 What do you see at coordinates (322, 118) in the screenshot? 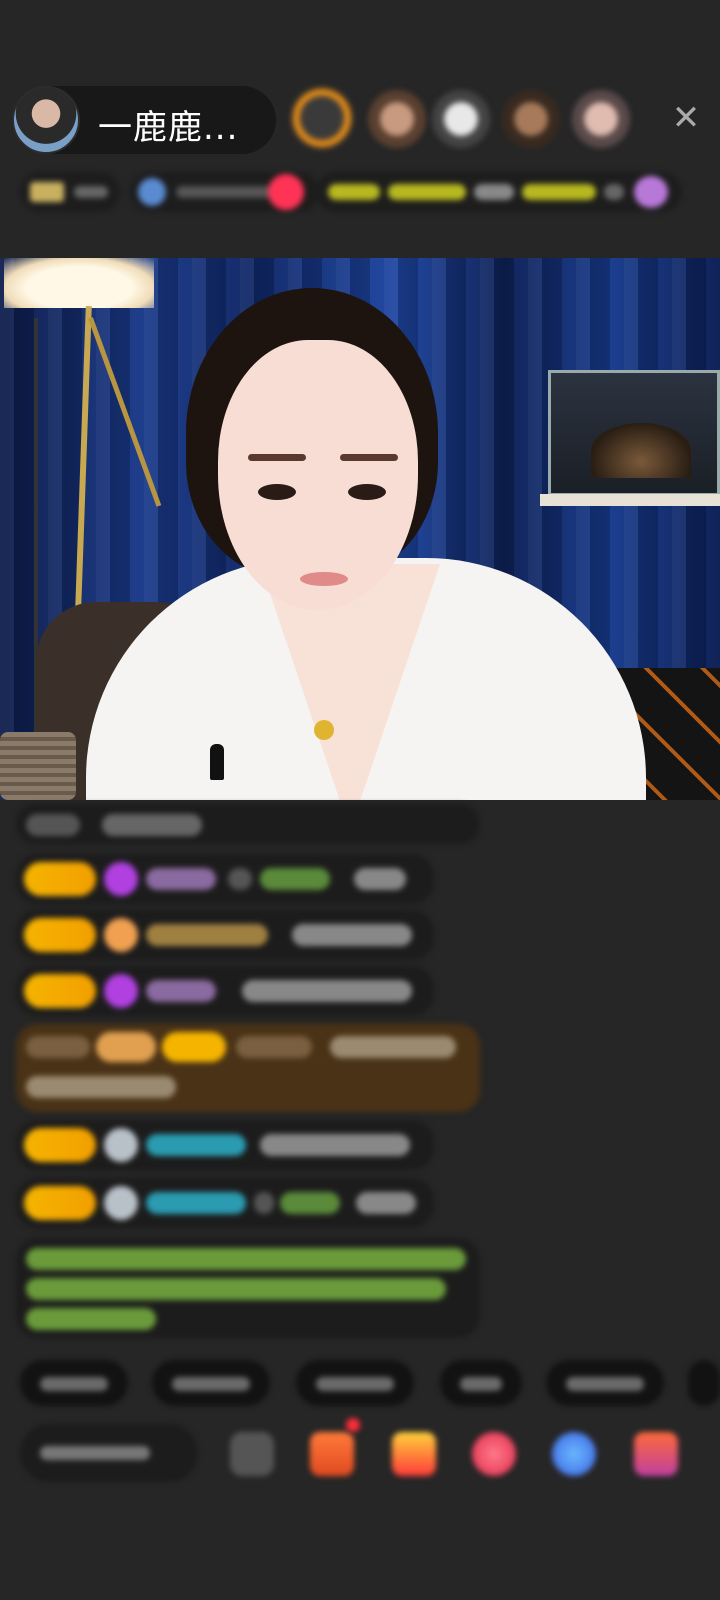
I see `viewer-avatar-top1` at bounding box center [322, 118].